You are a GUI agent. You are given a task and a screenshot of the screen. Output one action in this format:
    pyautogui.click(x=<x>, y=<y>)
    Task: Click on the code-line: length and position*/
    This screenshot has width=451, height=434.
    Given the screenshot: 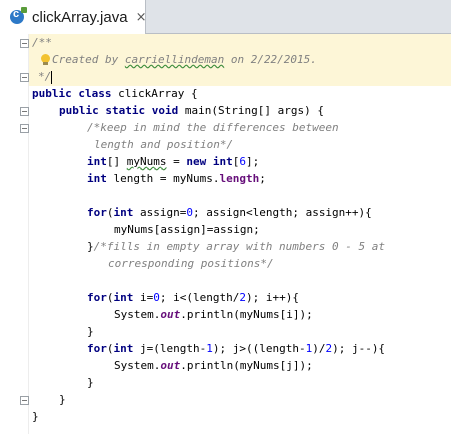 What is the action you would take?
    pyautogui.click(x=164, y=144)
    